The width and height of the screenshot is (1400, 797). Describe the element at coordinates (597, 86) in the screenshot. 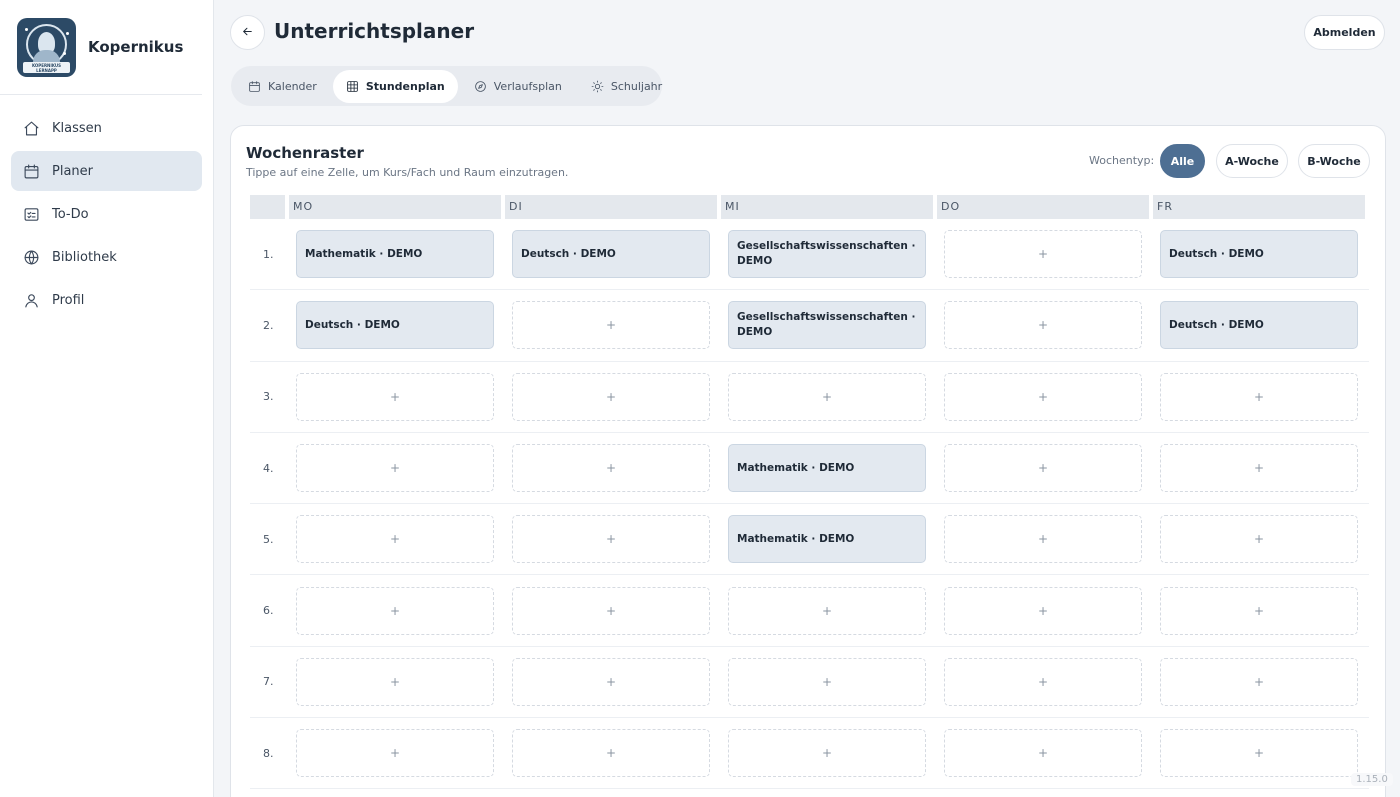

I see `sun-icon` at that location.